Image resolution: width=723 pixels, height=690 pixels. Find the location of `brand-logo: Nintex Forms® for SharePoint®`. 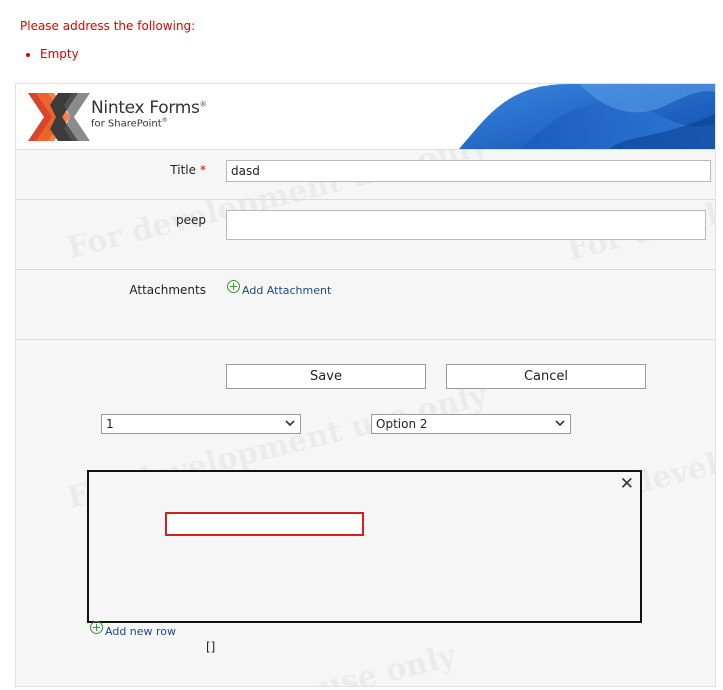

brand-logo: Nintex Forms® for SharePoint® is located at coordinates (149, 114).